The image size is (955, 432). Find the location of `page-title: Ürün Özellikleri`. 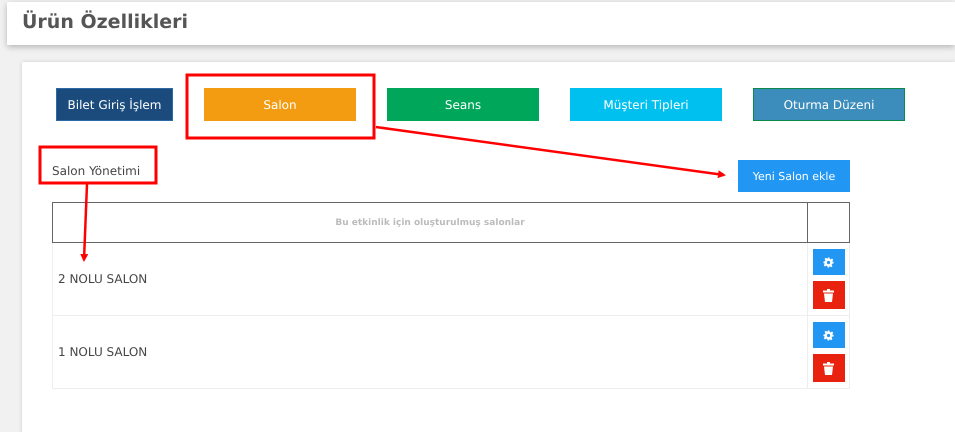

page-title: Ürün Özellikleri is located at coordinates (104, 21).